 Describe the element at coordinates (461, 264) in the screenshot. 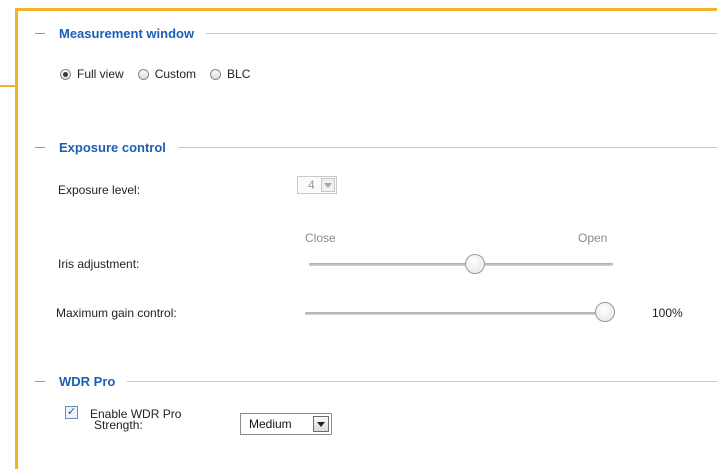

I see `iris-slider-track` at that location.